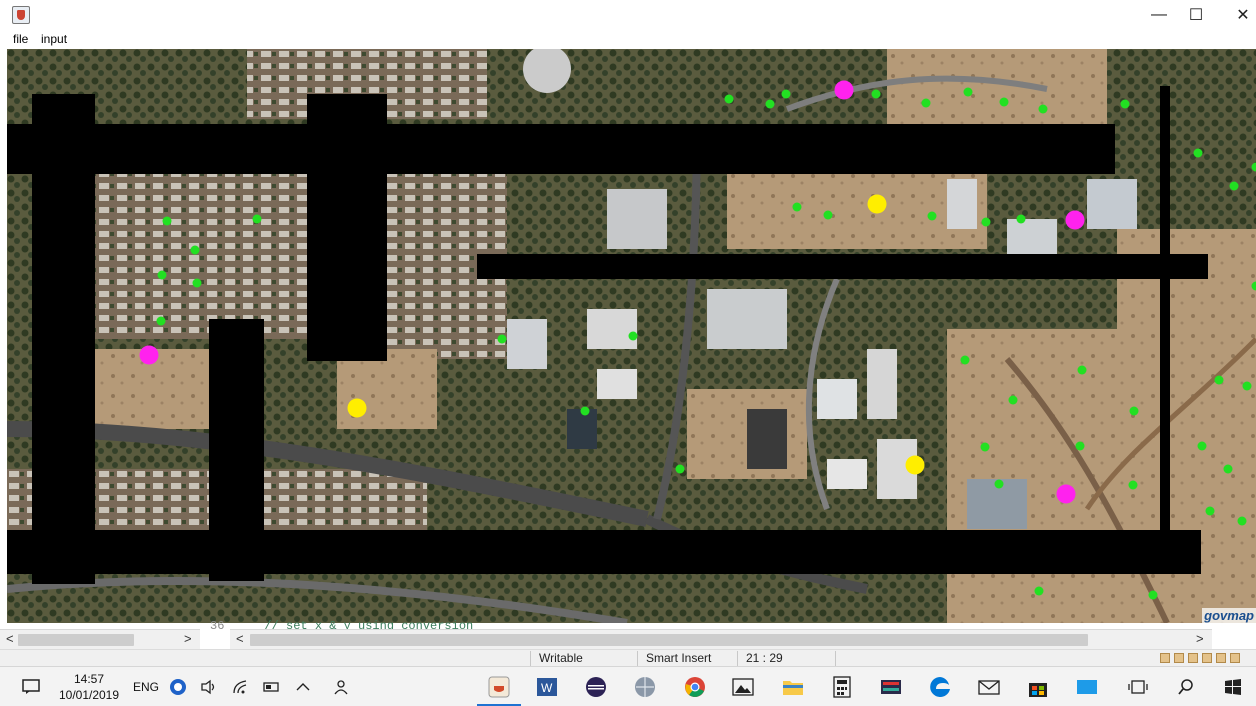 The height and width of the screenshot is (706, 1256). Describe the element at coordinates (1087, 687) in the screenshot. I see `window-icon` at that location.